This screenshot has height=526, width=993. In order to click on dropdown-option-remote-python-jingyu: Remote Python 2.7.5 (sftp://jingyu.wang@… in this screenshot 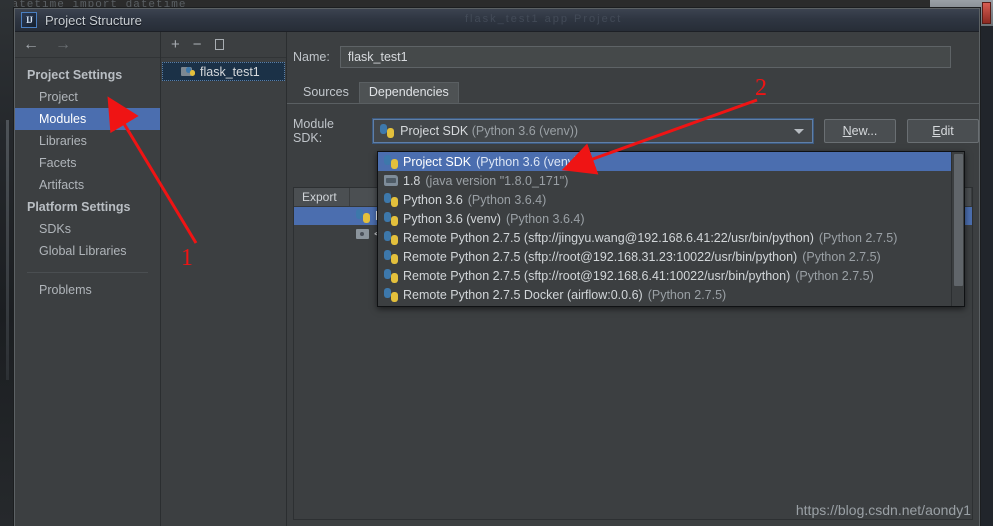, I will do `click(671, 237)`.